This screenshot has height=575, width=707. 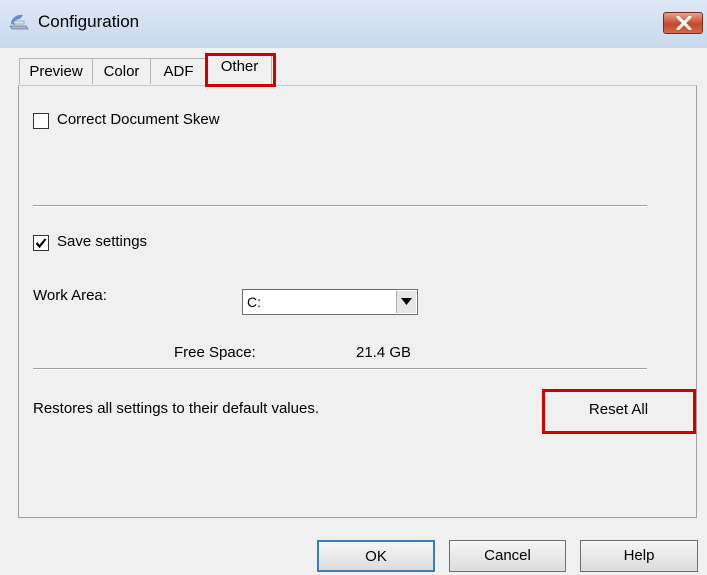 I want to click on close-button, so click(x=683, y=23).